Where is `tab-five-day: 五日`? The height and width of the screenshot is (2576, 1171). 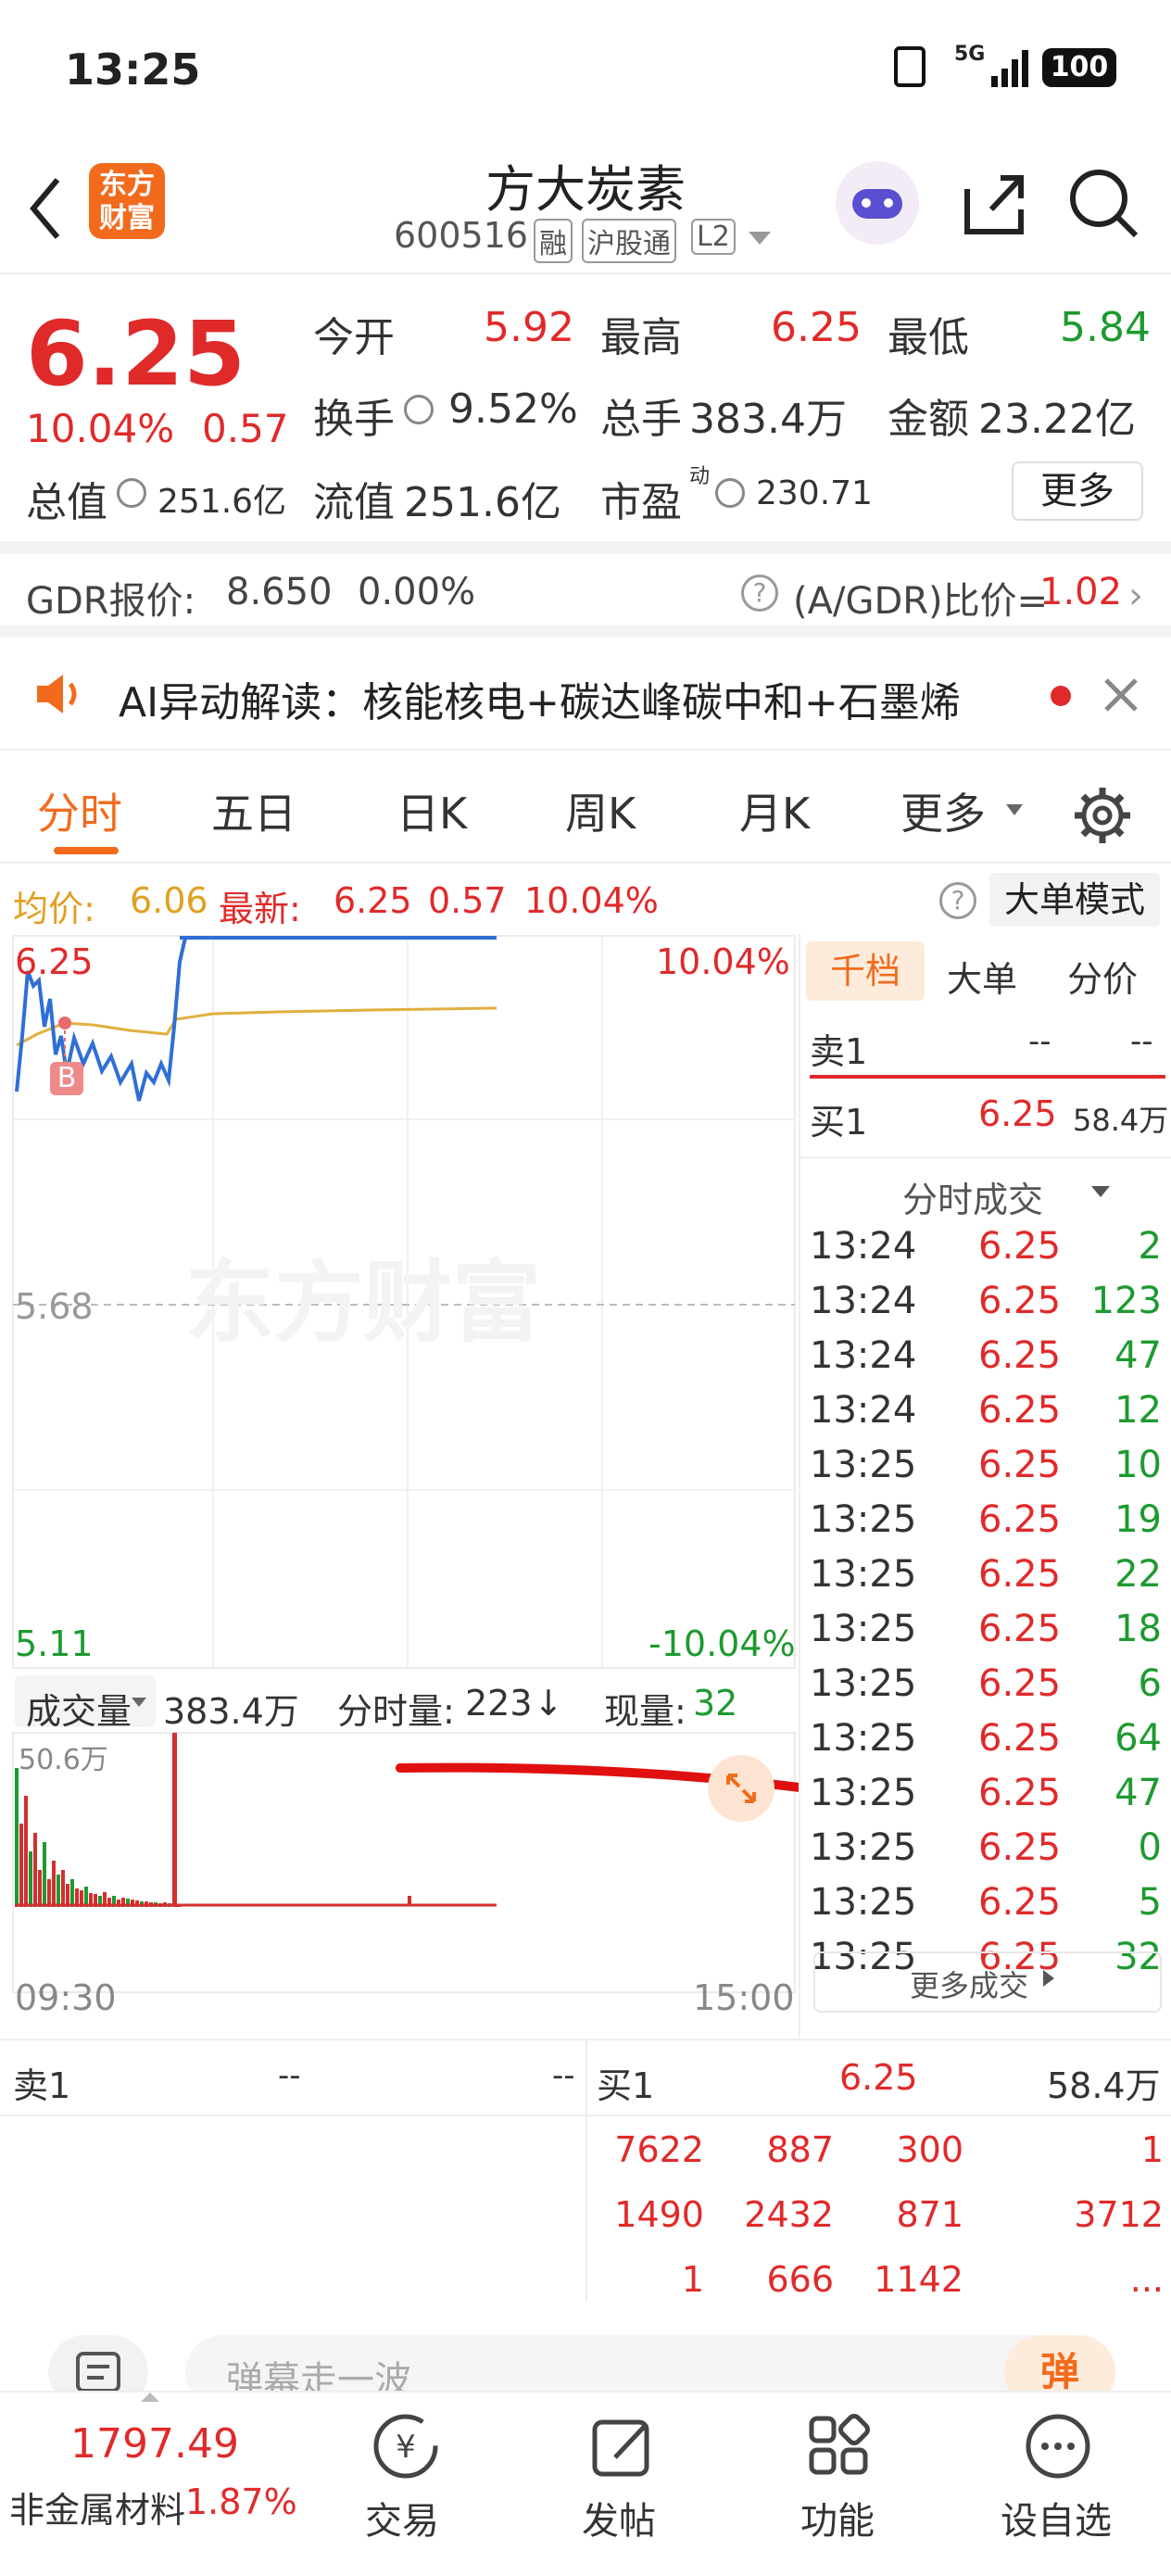 tab-five-day: 五日 is located at coordinates (254, 810).